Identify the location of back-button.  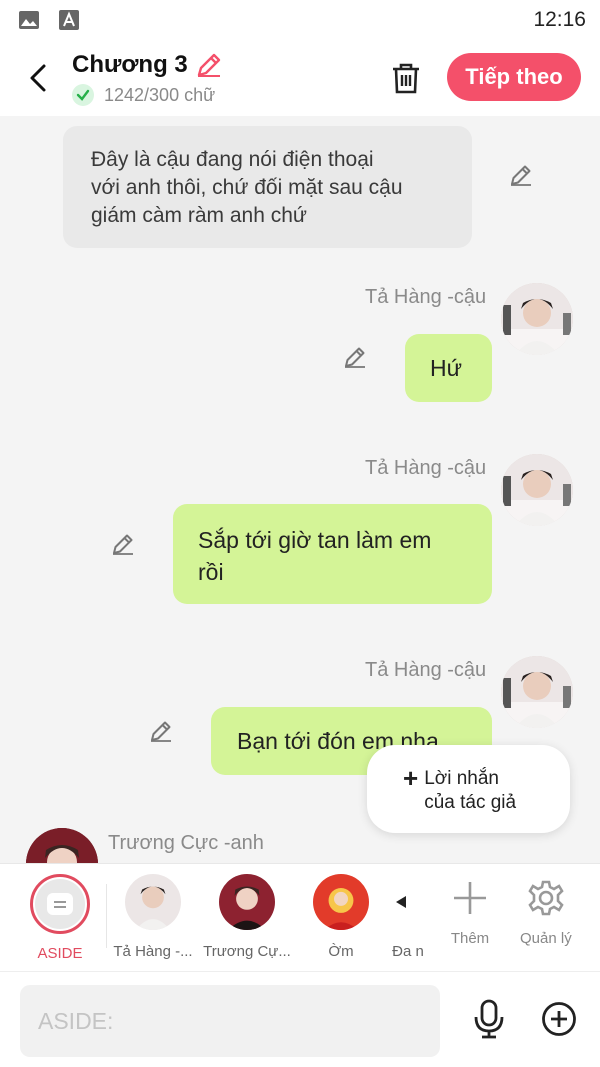
(38, 78).